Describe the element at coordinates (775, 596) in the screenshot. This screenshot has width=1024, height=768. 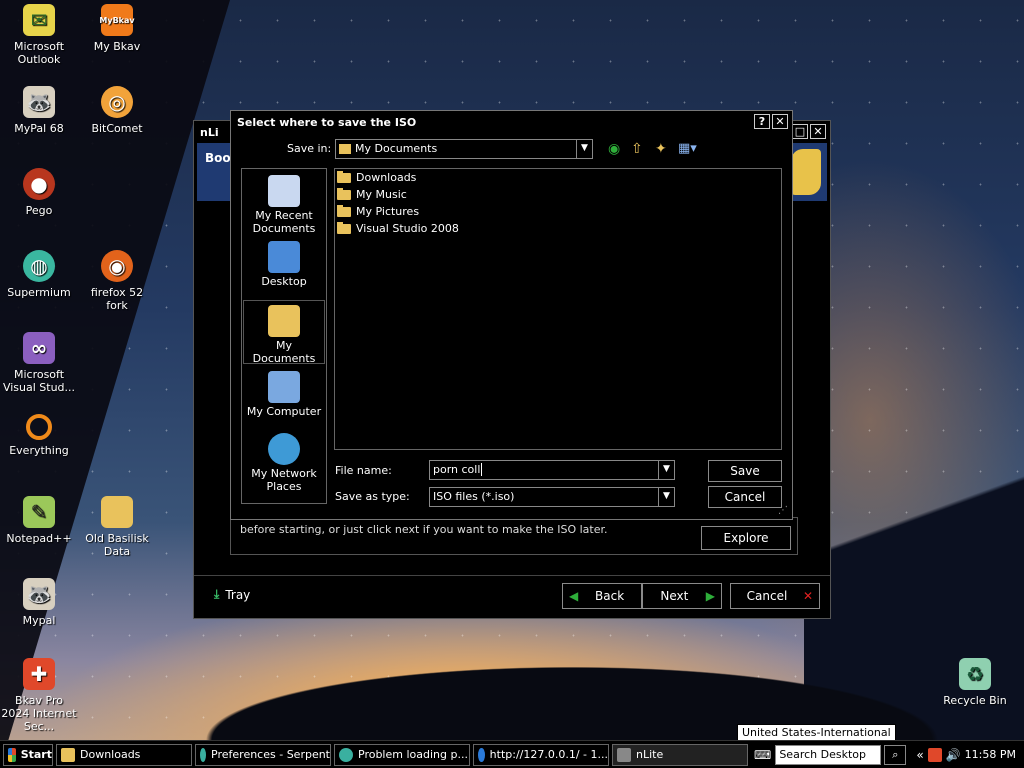
I see `nlite-cancel-button: Cancel ✕` at that location.